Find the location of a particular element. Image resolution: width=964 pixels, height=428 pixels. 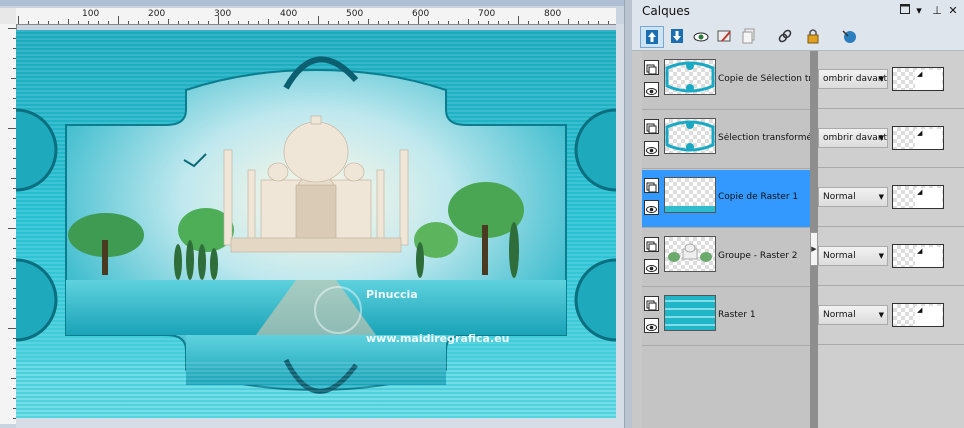

layer-name: Copie de Sélection tran is located at coordinates (768, 79).